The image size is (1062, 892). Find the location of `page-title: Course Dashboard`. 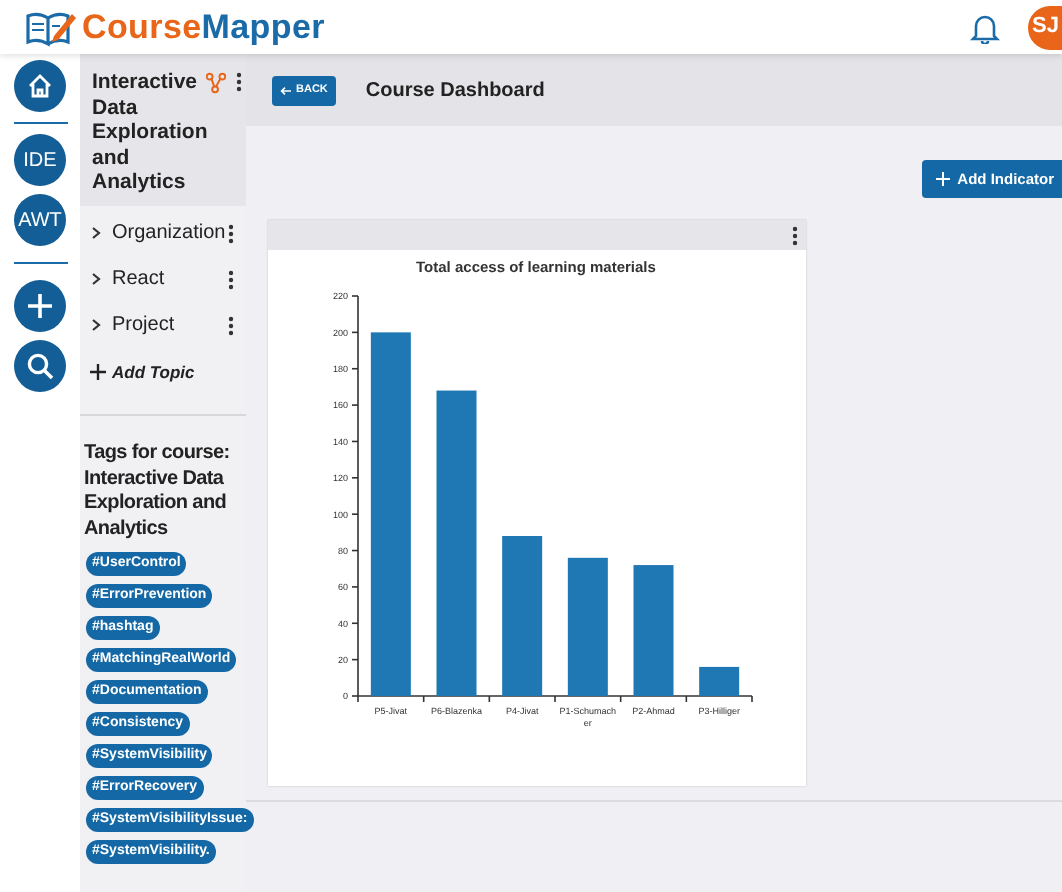

page-title: Course Dashboard is located at coordinates (455, 91).